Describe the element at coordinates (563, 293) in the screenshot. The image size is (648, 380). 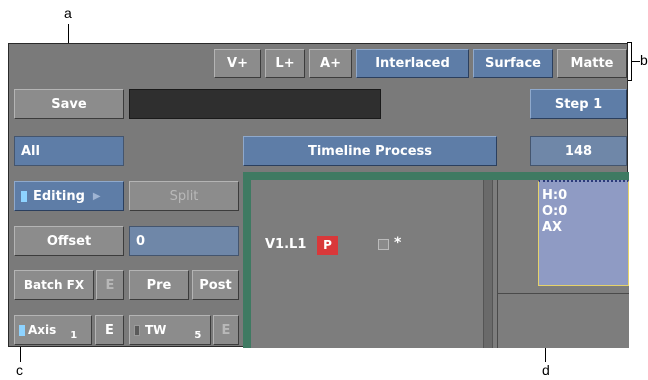
I see `divider-line-horizontal` at that location.